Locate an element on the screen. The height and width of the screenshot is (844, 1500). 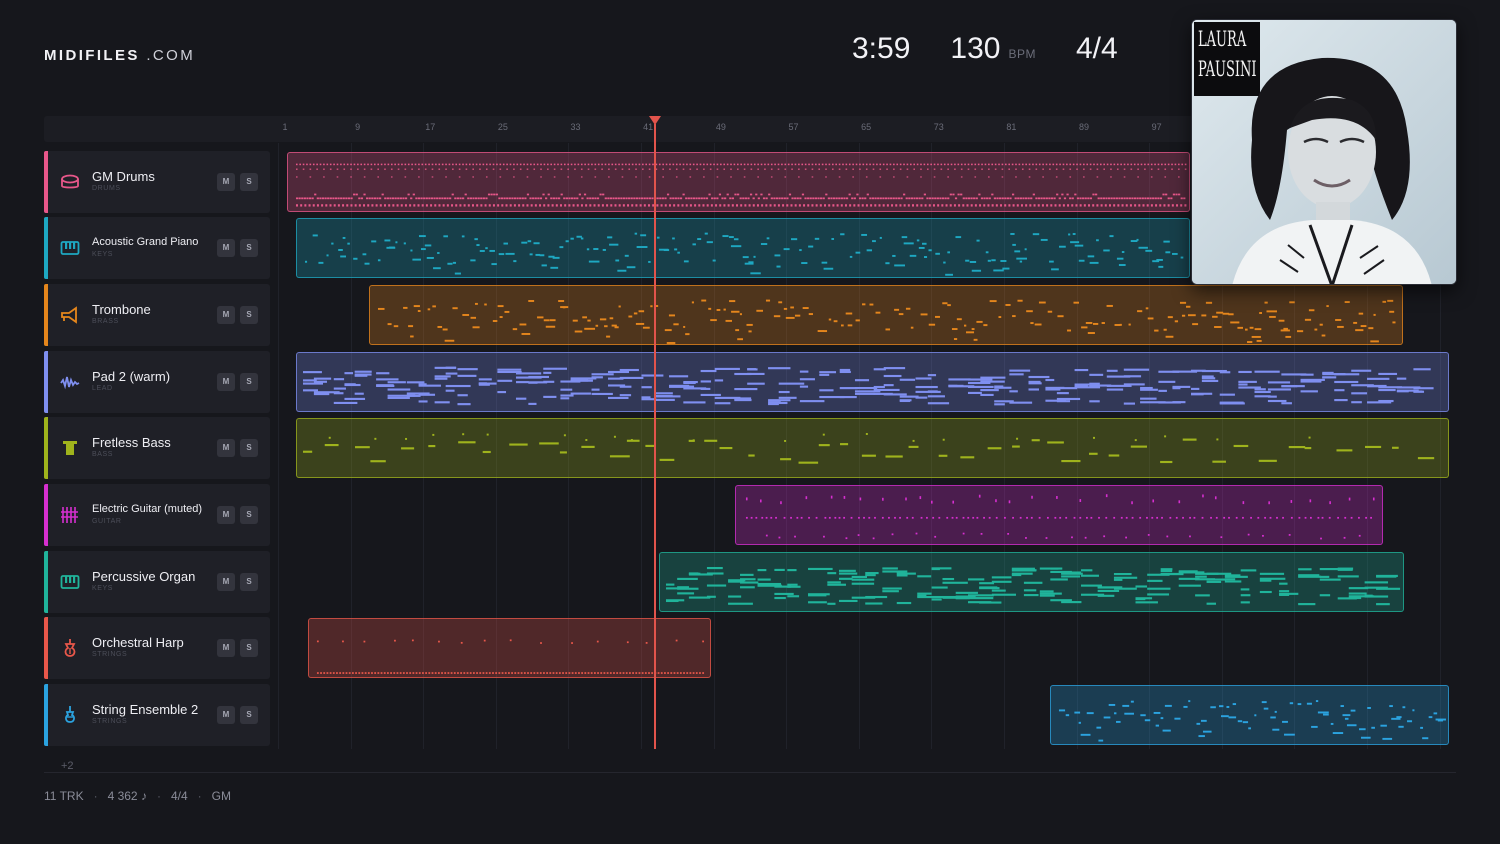
ruler-tick: 49 is located at coordinates (720, 127).